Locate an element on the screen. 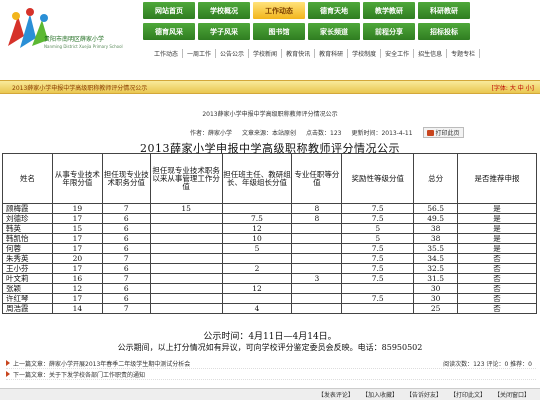  close-window-link: 【关闭窗口】 is located at coordinates (512, 394).